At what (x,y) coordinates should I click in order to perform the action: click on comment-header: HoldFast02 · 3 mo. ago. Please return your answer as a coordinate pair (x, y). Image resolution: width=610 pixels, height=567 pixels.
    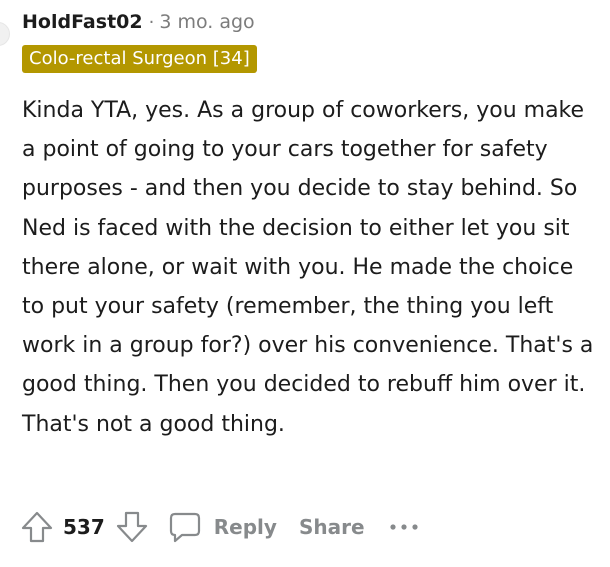
    Looking at the image, I should click on (138, 22).